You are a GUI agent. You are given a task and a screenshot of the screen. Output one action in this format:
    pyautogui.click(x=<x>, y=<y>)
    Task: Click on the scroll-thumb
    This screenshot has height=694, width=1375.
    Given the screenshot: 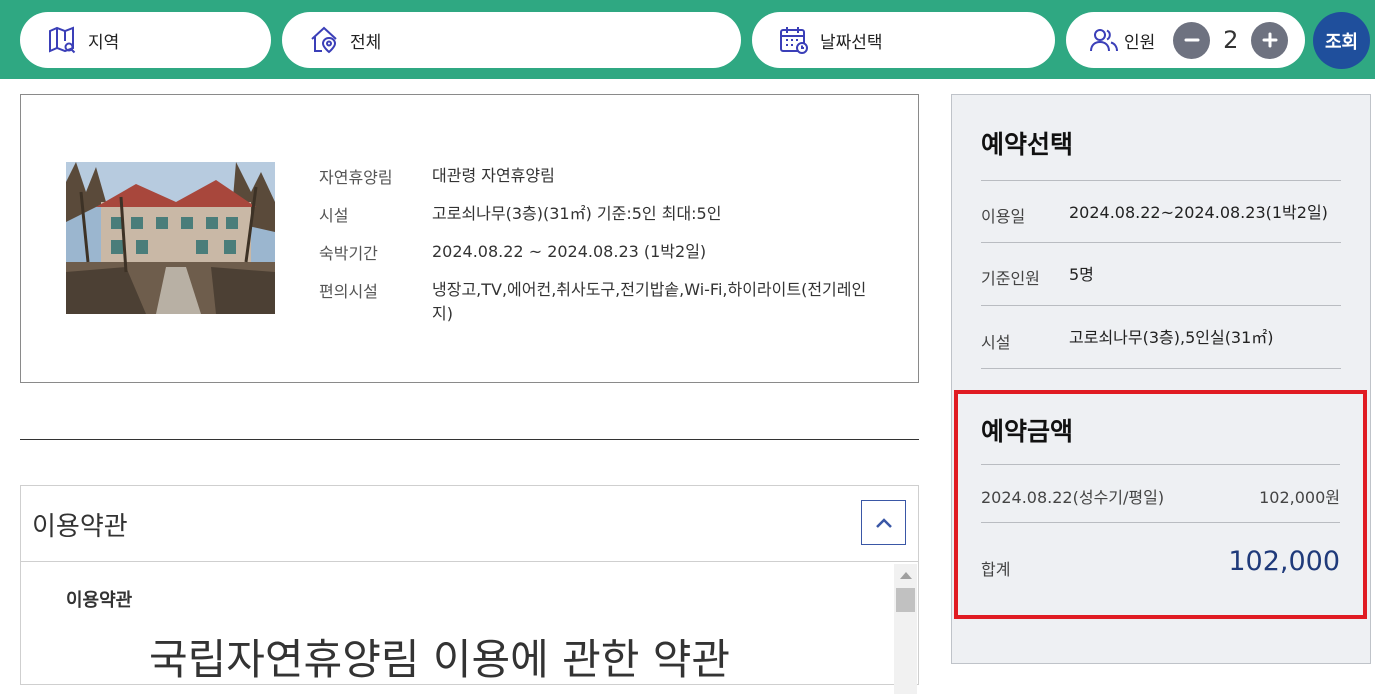 What is the action you would take?
    pyautogui.click(x=905, y=600)
    